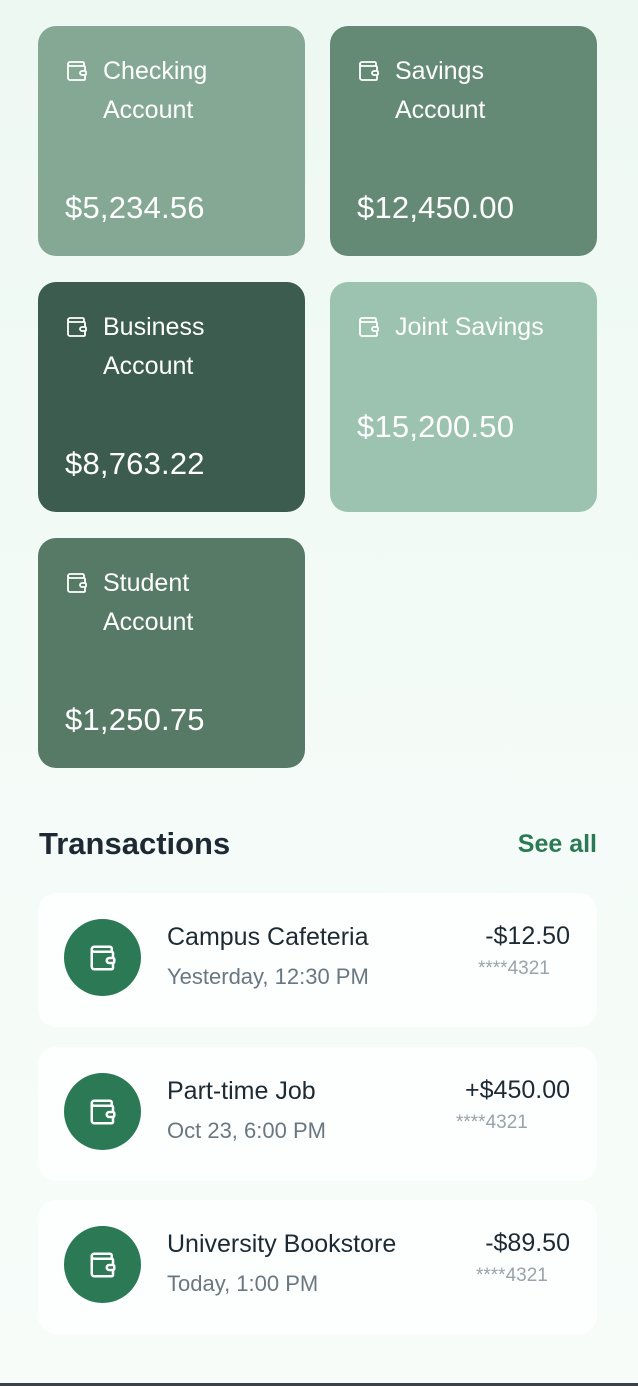 Image resolution: width=638 pixels, height=1386 pixels. What do you see at coordinates (135, 463) in the screenshot?
I see `account-balance: $8,763.22` at bounding box center [135, 463].